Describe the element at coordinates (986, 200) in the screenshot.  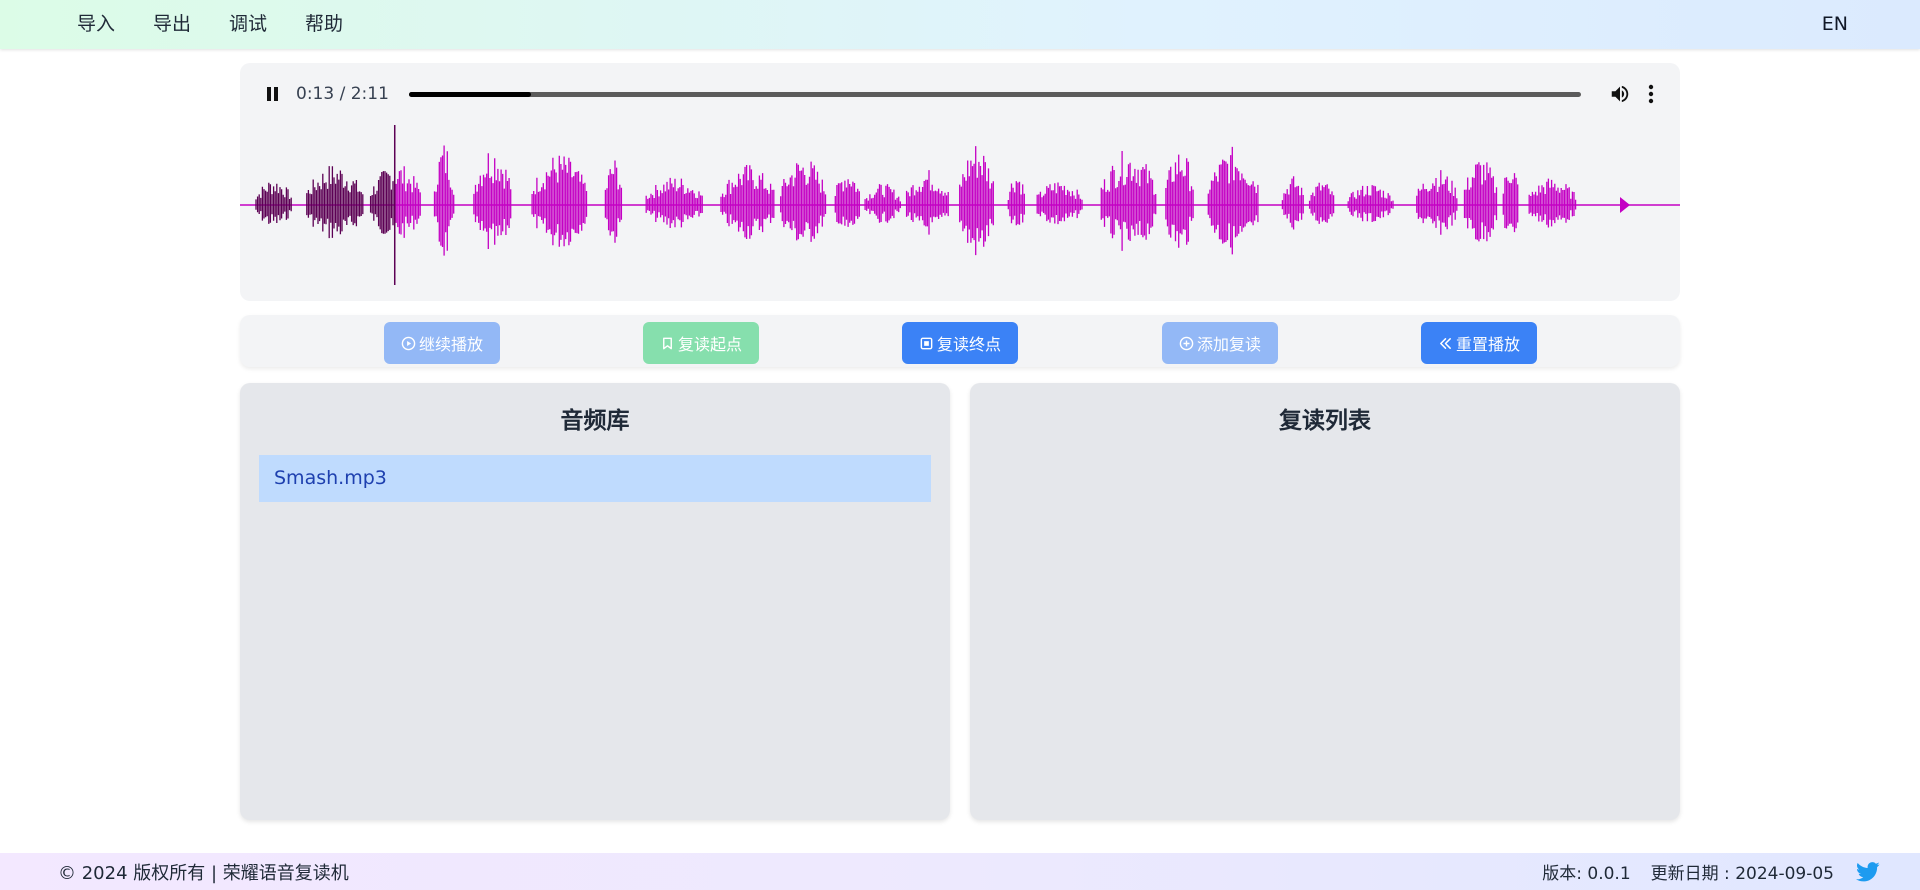
I see `waveform-unplayed` at that location.